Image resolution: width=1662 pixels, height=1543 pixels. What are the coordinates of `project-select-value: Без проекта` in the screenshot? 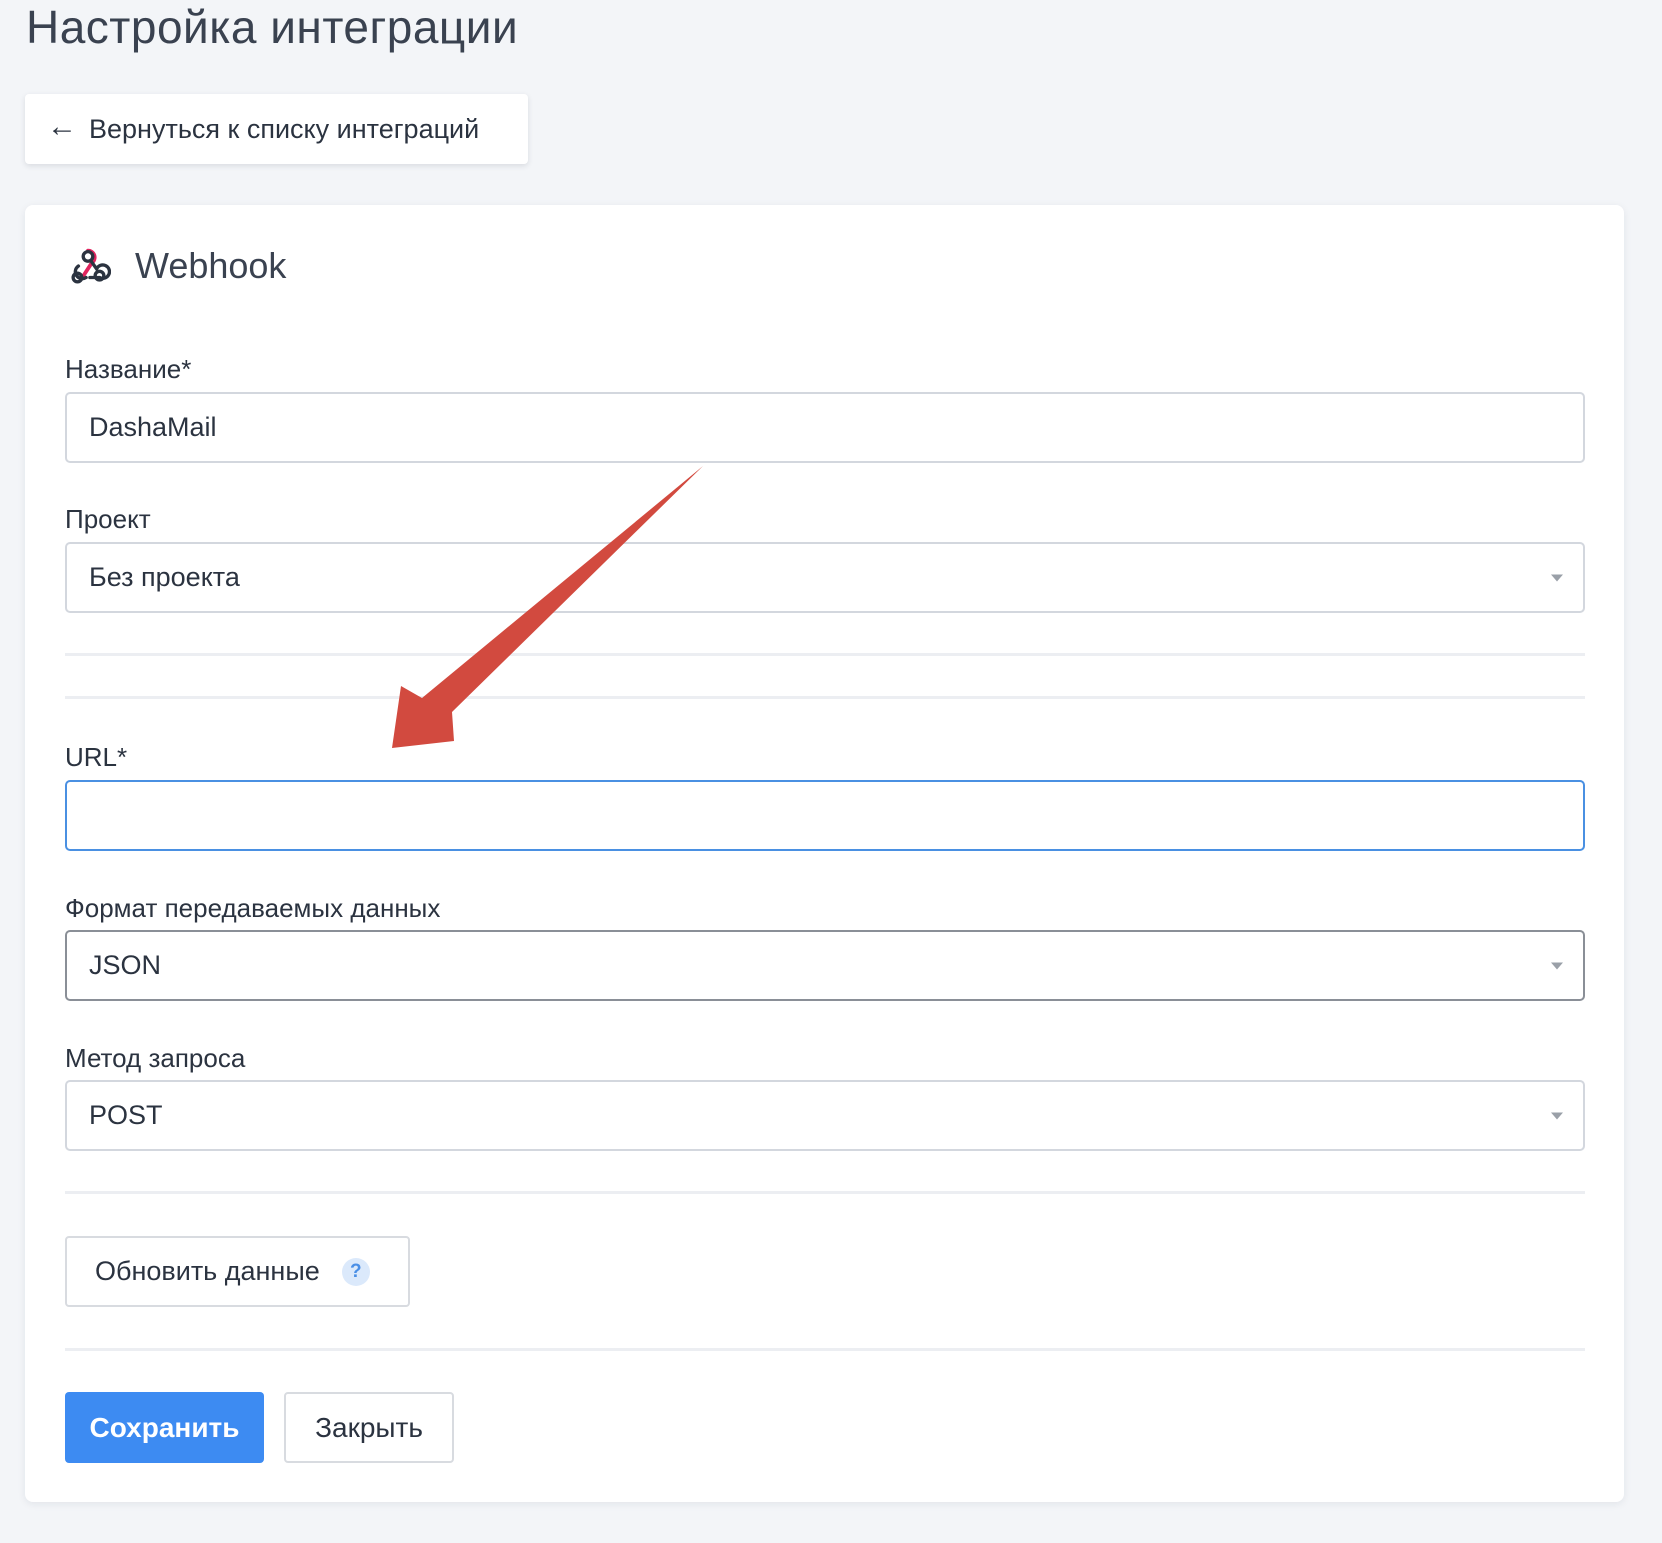 It's located at (164, 577).